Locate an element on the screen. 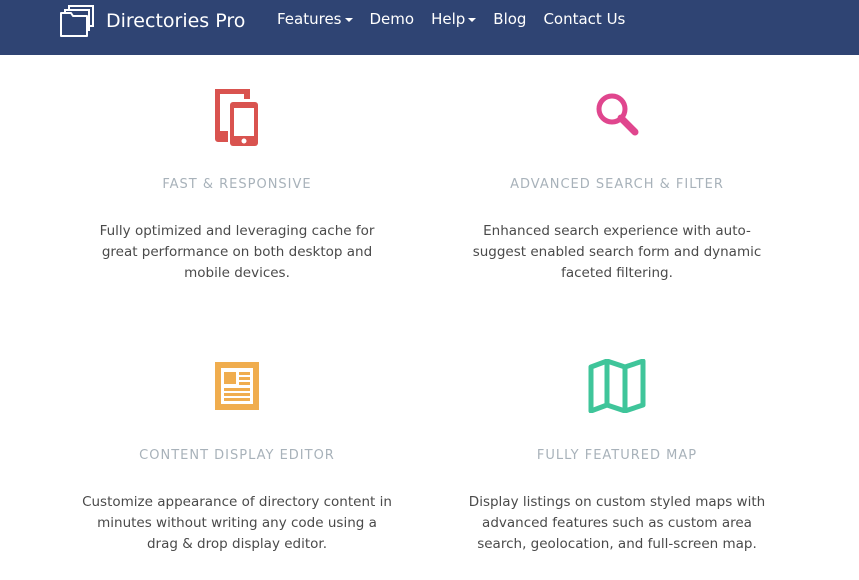  newspaper-icon is located at coordinates (237, 386).